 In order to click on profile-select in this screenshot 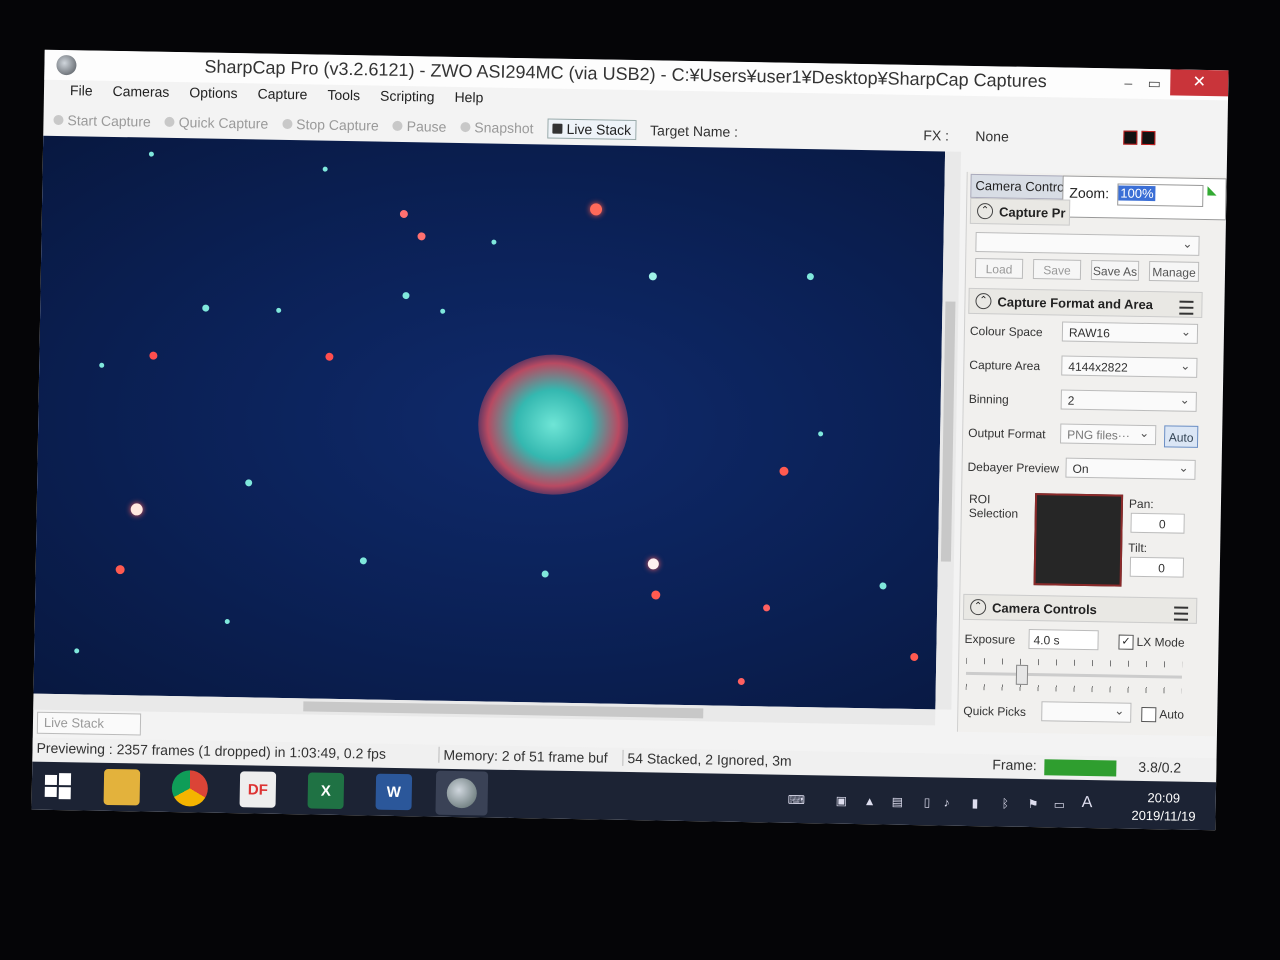, I will do `click(1087, 244)`.